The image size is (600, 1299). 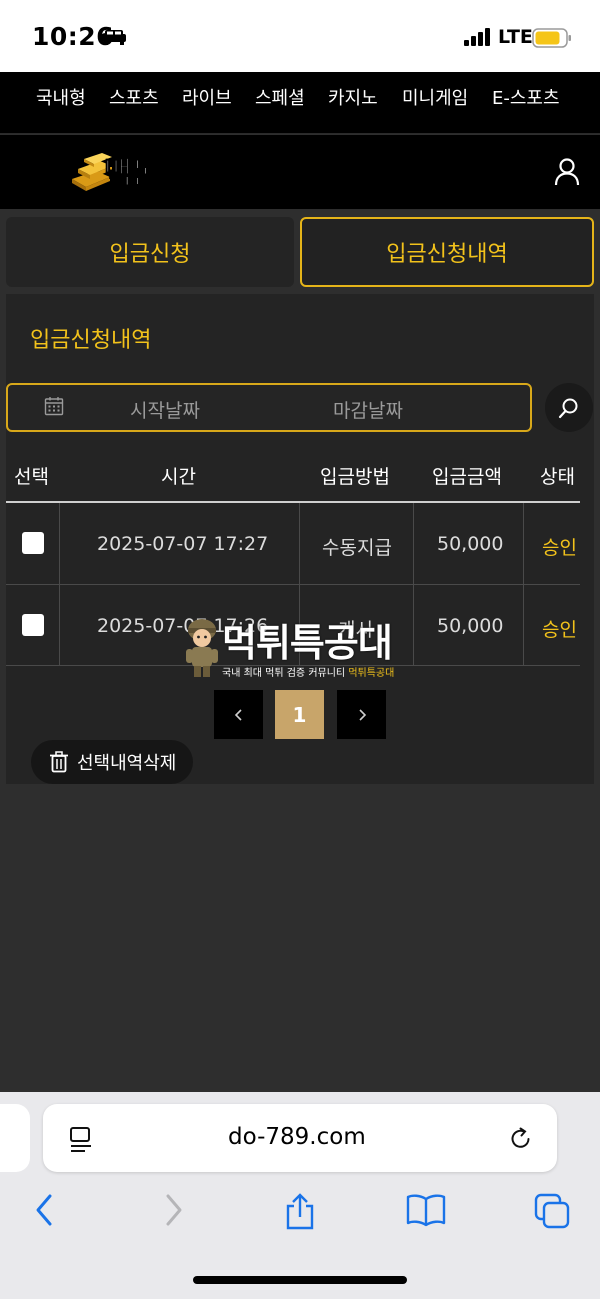 I want to click on nav-item-sports: 스포츠, so click(x=134, y=97).